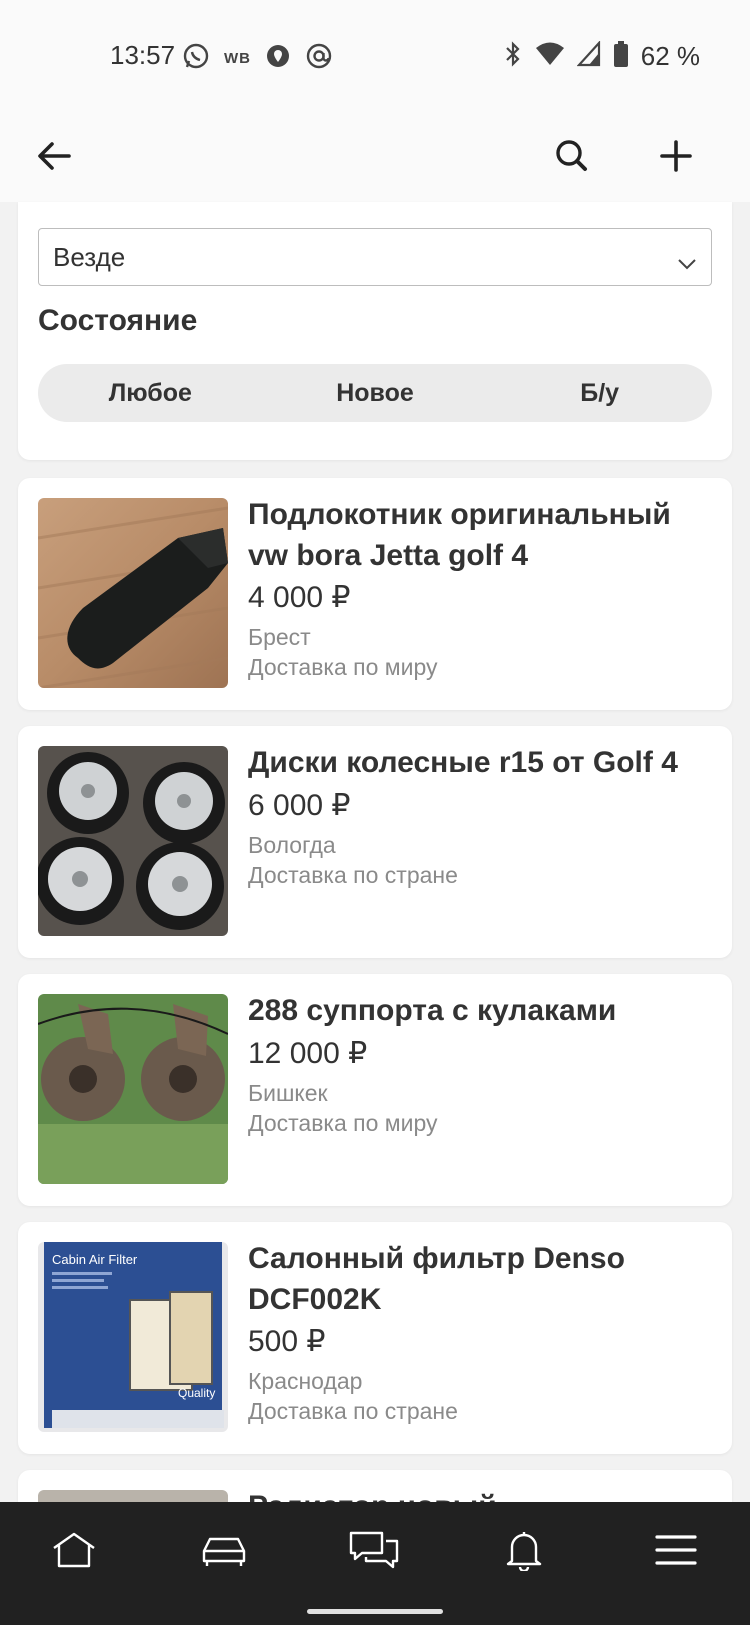 This screenshot has height=1625, width=750. What do you see at coordinates (308, 1053) in the screenshot?
I see `listing-price: 12 000 ₽` at bounding box center [308, 1053].